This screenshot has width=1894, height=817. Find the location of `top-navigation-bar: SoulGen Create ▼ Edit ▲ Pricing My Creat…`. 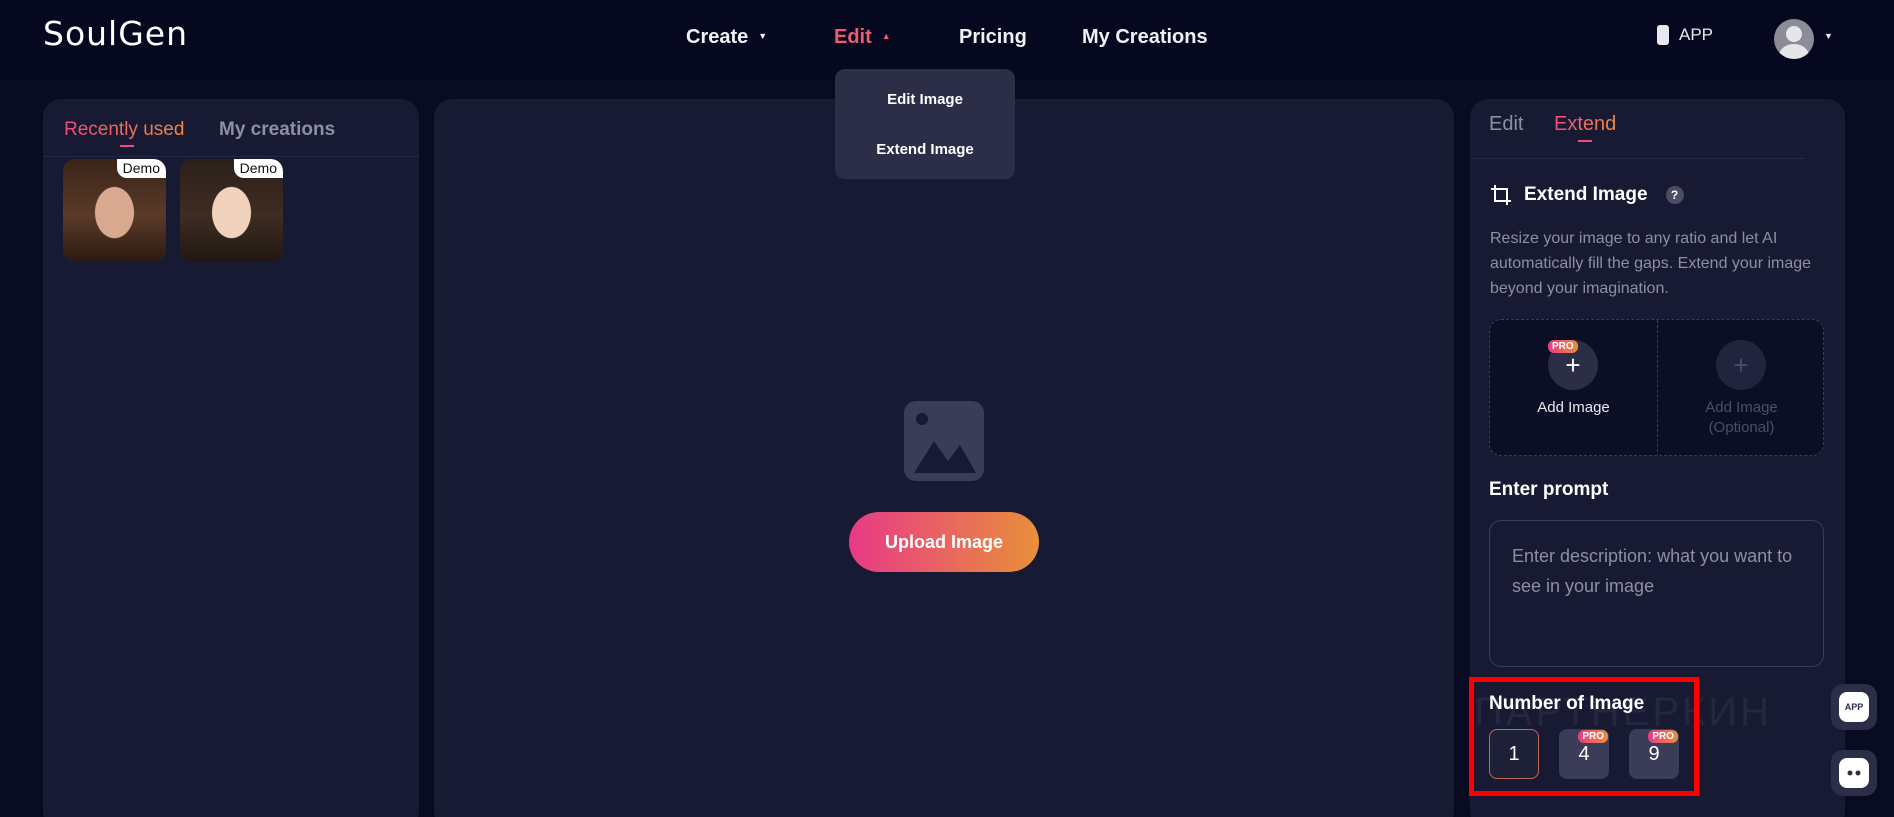

top-navigation-bar: SoulGen Create ▼ Edit ▲ Pricing My Creat… is located at coordinates (947, 40).